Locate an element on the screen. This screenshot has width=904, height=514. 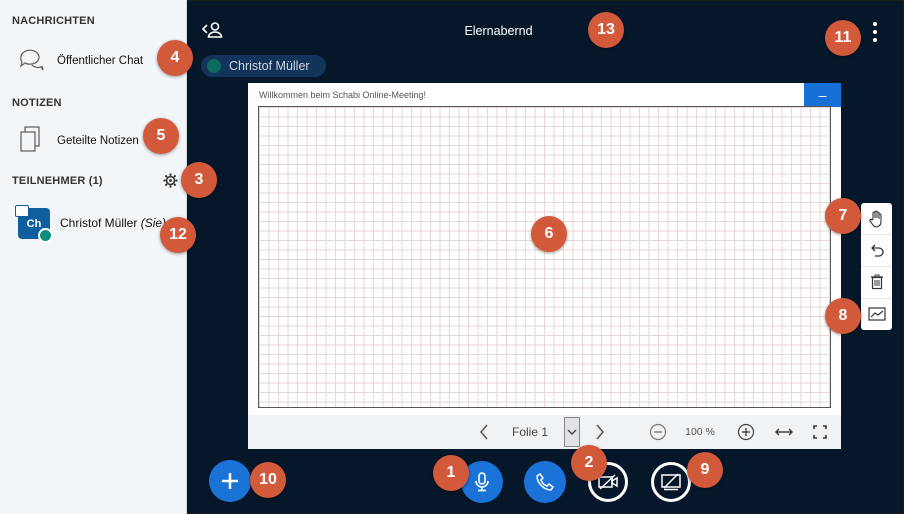
annotation-badge-3: 3 is located at coordinates (199, 180).